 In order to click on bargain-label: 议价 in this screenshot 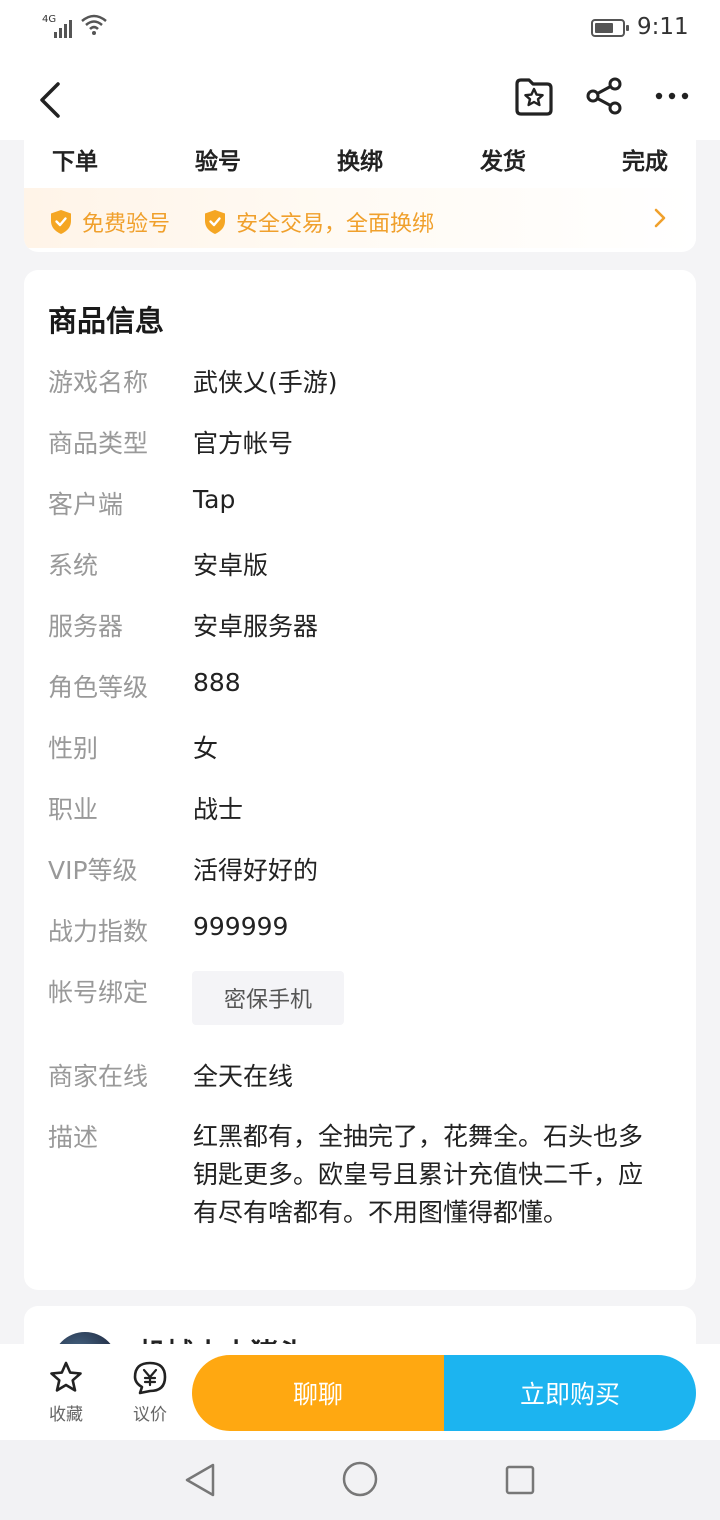, I will do `click(150, 1415)`.